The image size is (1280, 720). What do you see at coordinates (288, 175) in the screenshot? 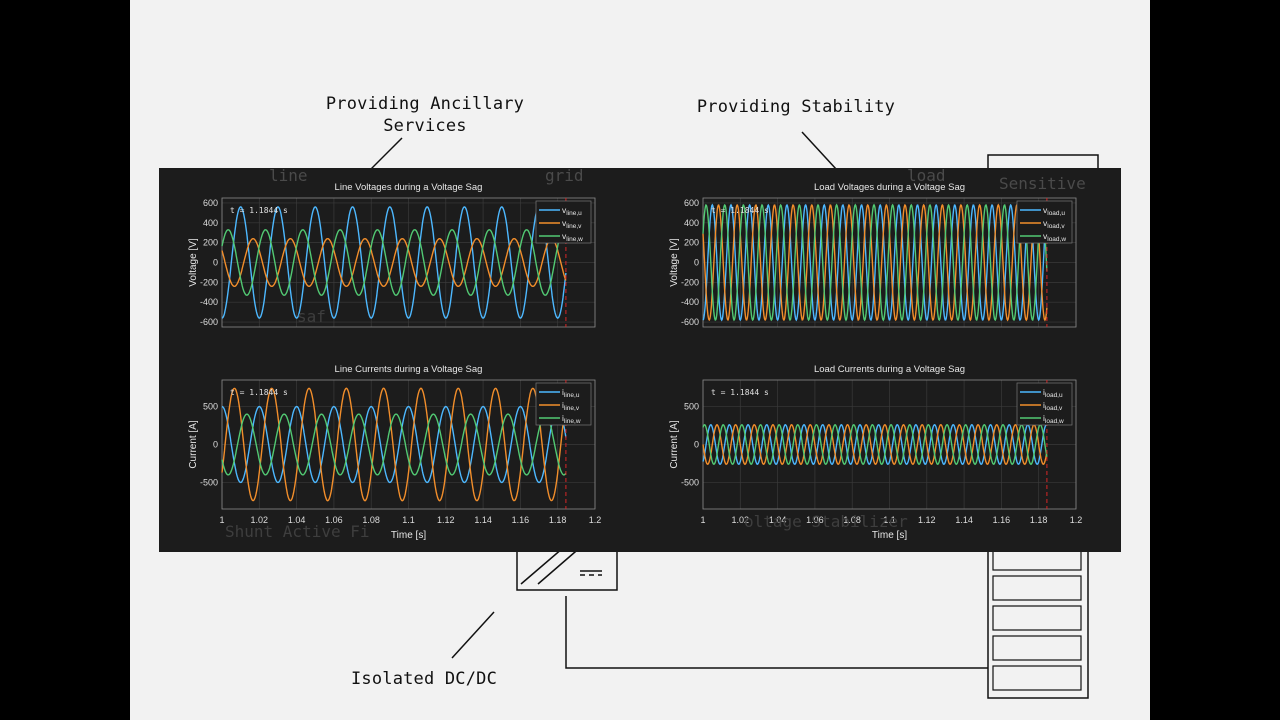
I see `ghost-label-line: line` at bounding box center [288, 175].